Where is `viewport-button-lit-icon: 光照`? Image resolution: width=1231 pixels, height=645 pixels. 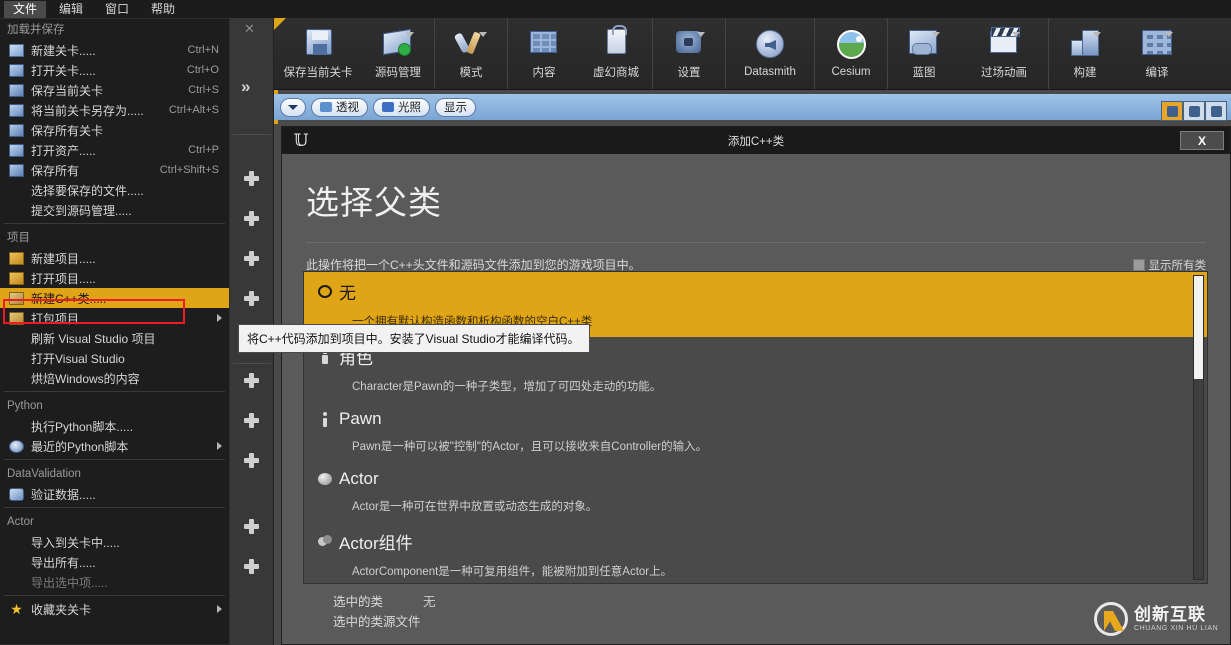
viewport-button-lit-icon: 光照 is located at coordinates (401, 107).